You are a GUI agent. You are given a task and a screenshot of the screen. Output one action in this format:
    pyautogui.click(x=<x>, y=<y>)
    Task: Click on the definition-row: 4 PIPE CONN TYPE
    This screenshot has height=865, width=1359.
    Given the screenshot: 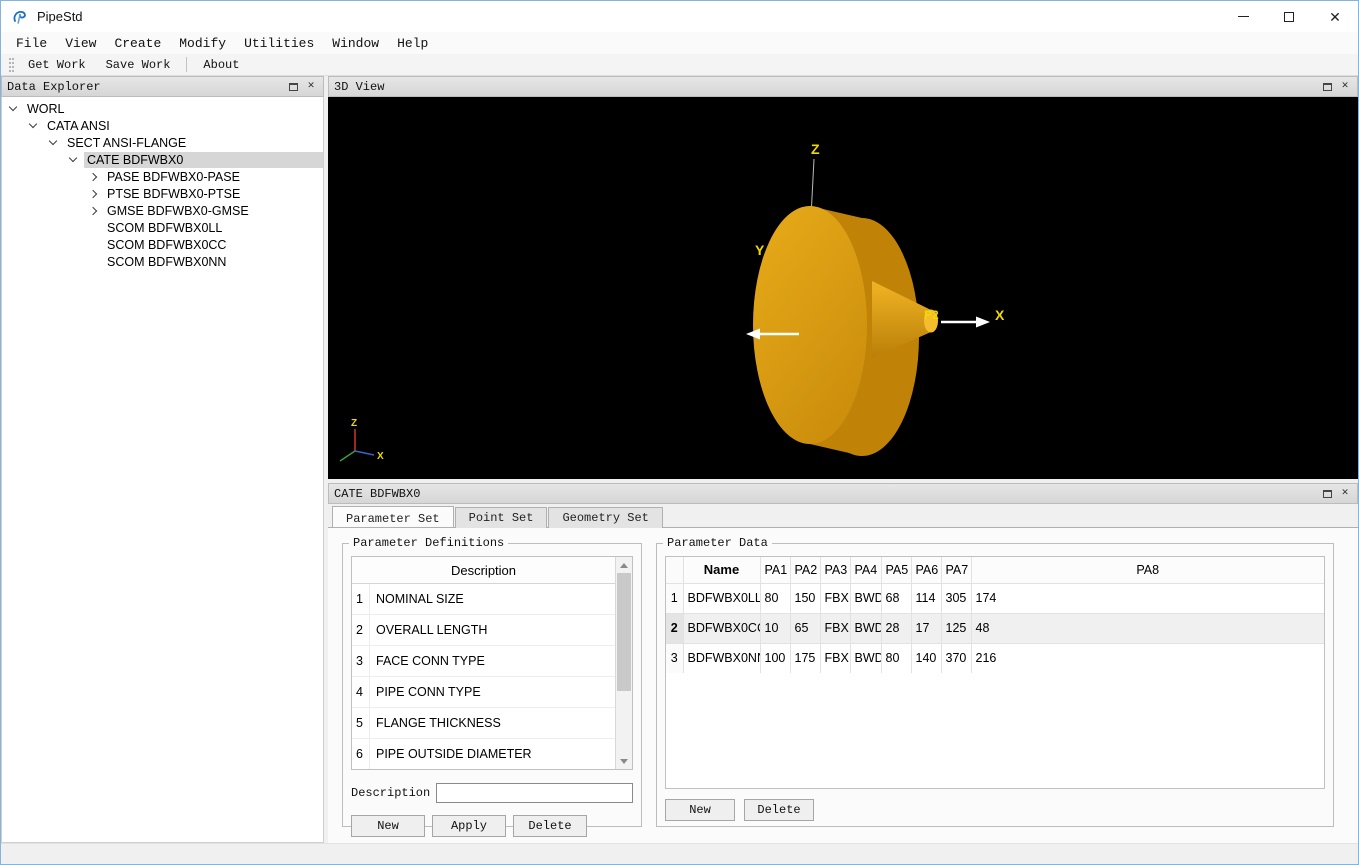 What is the action you would take?
    pyautogui.click(x=483, y=692)
    